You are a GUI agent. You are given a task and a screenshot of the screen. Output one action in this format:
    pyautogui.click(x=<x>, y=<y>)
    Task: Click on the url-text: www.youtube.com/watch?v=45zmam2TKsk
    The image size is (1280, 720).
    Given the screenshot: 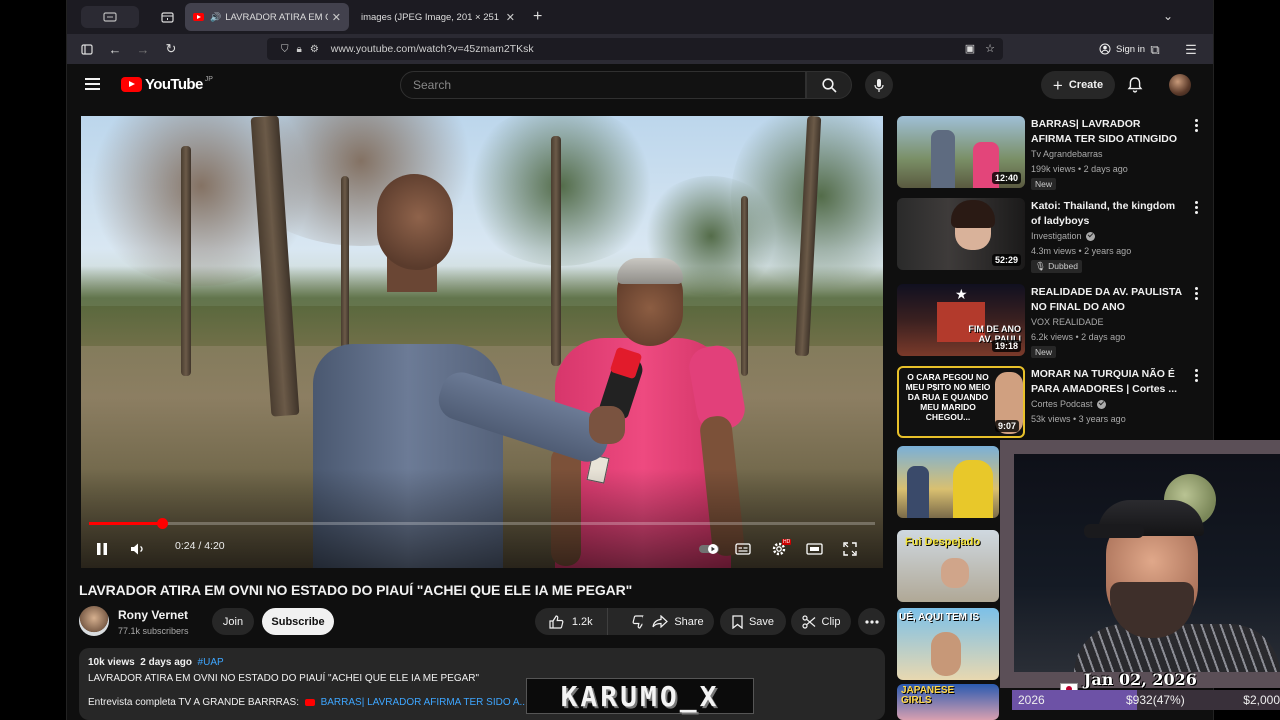 What is the action you would take?
    pyautogui.click(x=432, y=49)
    